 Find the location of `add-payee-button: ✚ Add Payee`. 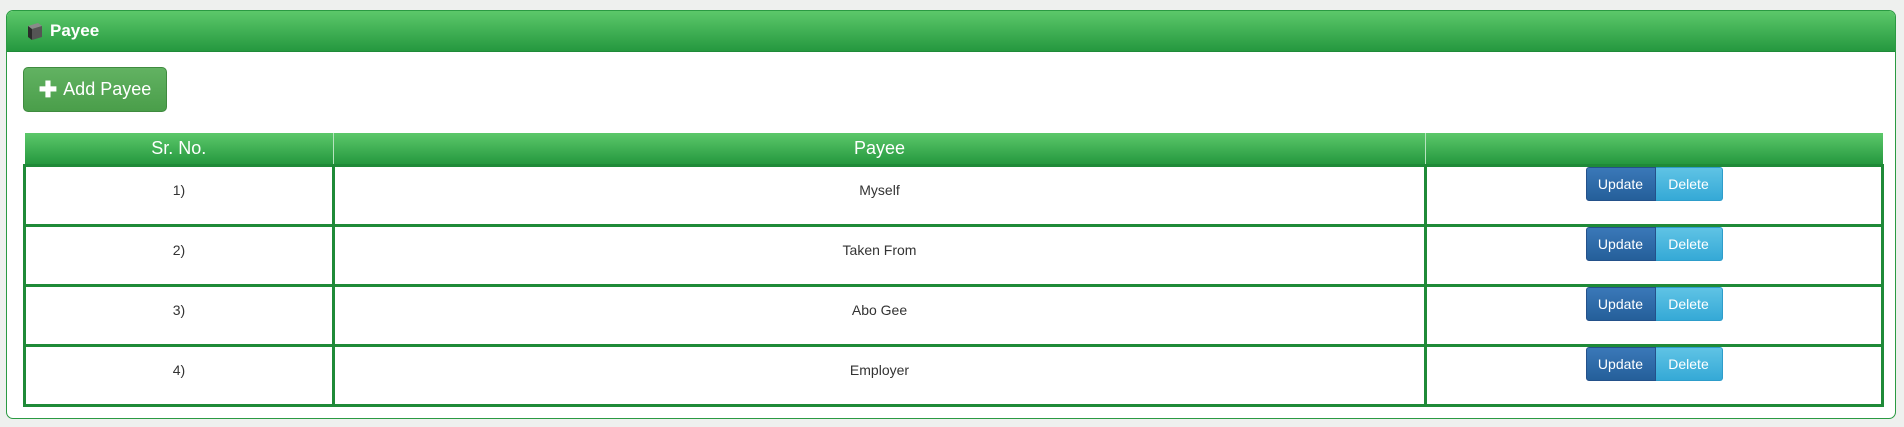

add-payee-button: ✚ Add Payee is located at coordinates (95, 89).